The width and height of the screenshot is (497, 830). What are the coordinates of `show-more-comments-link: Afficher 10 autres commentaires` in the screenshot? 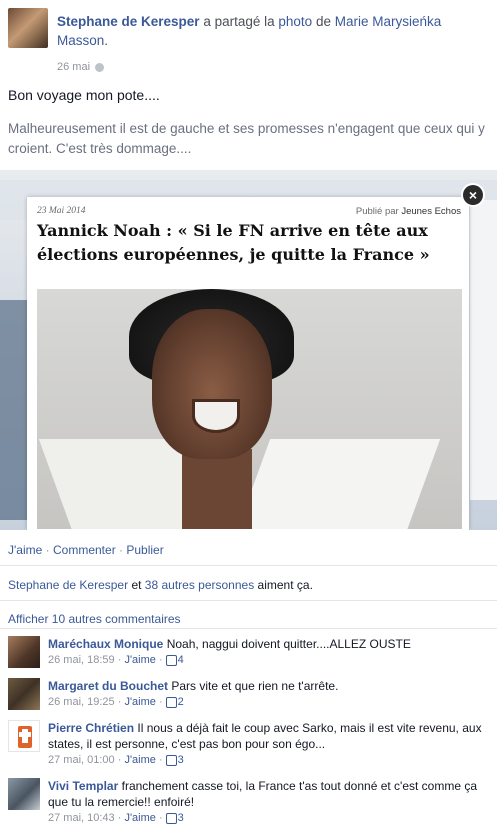 It's located at (94, 619).